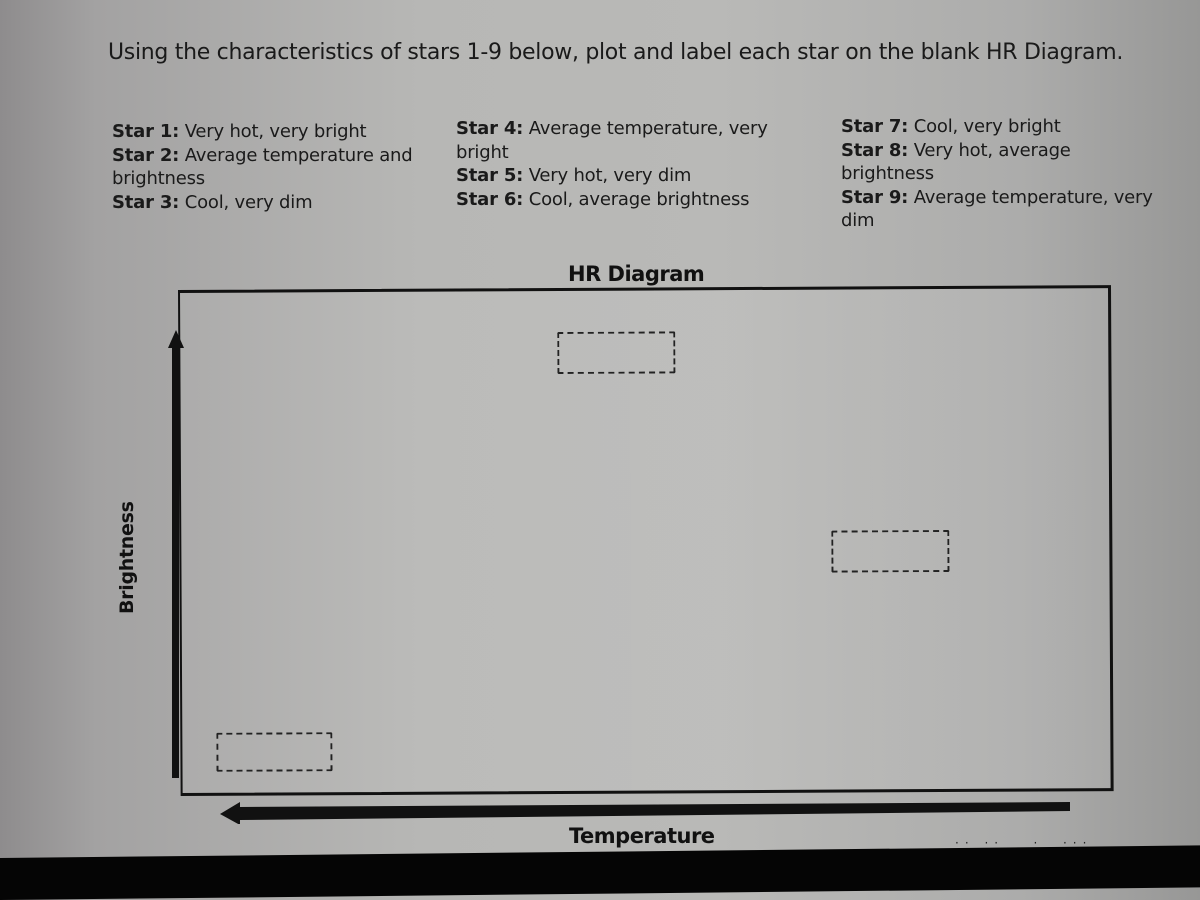 Image resolution: width=1200 pixels, height=900 pixels. I want to click on star-description: Very hot, very dim, so click(607, 175).